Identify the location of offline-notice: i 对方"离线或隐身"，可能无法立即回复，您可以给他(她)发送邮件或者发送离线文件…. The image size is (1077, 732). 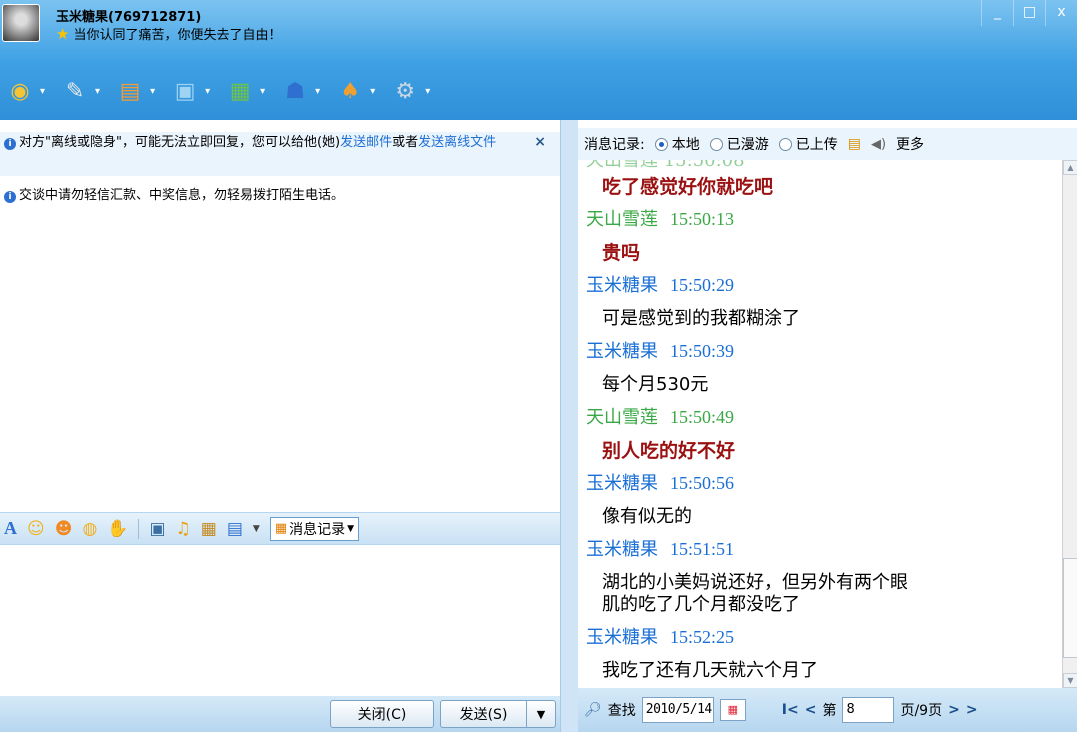
(280, 154).